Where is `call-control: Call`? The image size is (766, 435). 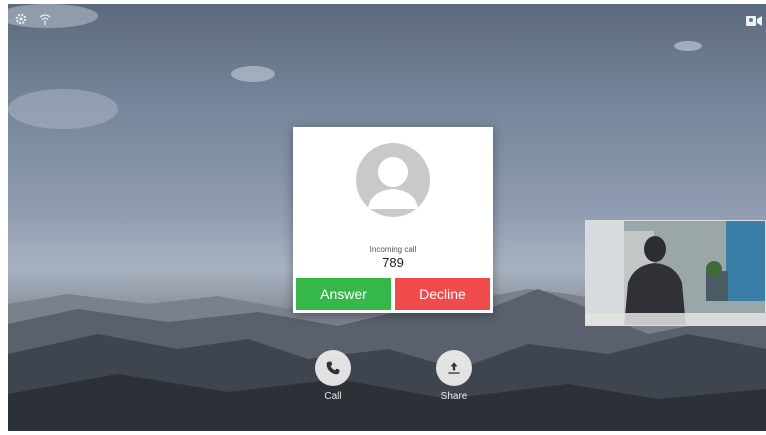 call-control: Call is located at coordinates (333, 376).